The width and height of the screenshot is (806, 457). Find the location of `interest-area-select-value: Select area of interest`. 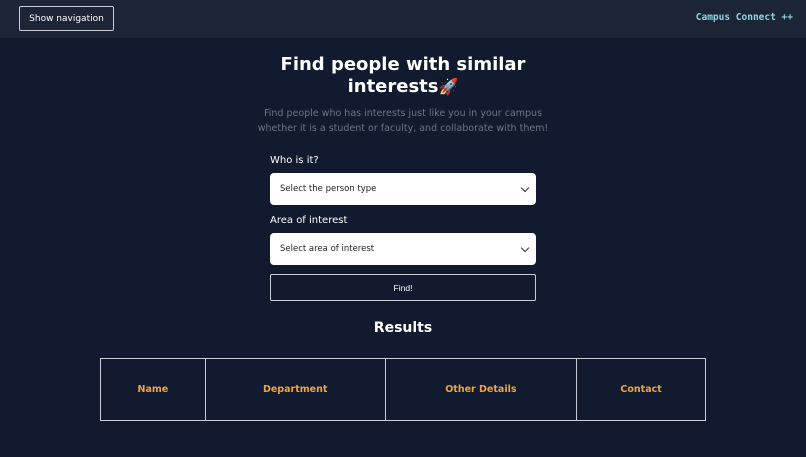

interest-area-select-value: Select area of interest is located at coordinates (327, 249).